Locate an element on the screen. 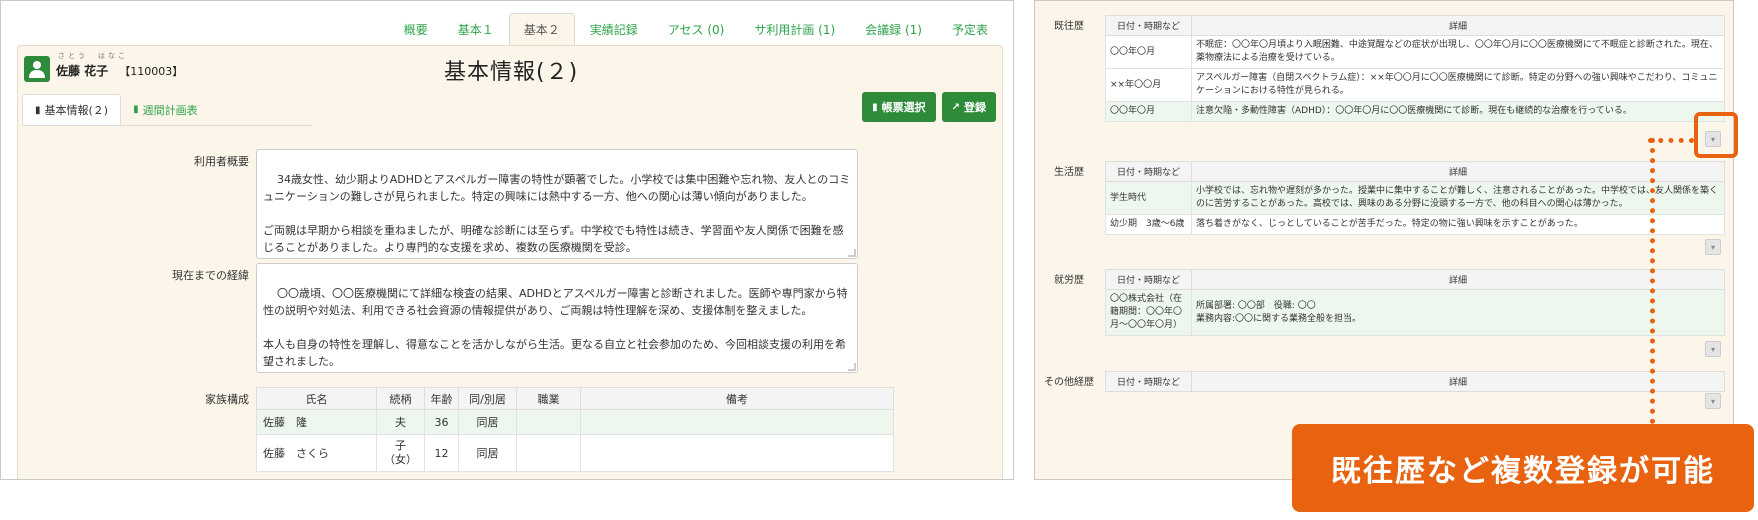  family-col-name: 氏名 is located at coordinates (316, 398).